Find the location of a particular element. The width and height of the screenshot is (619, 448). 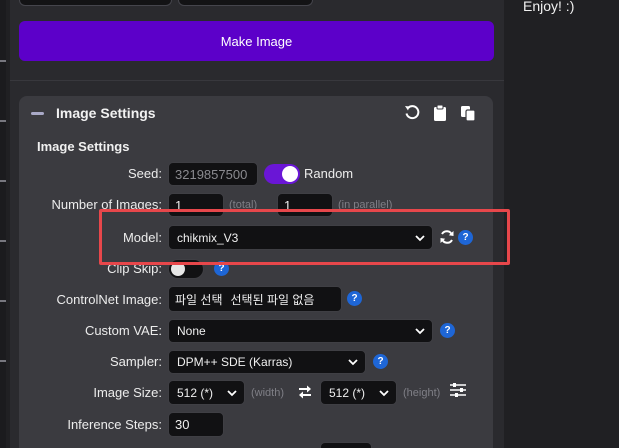

section-subtitle: Image Settings is located at coordinates (83, 146).